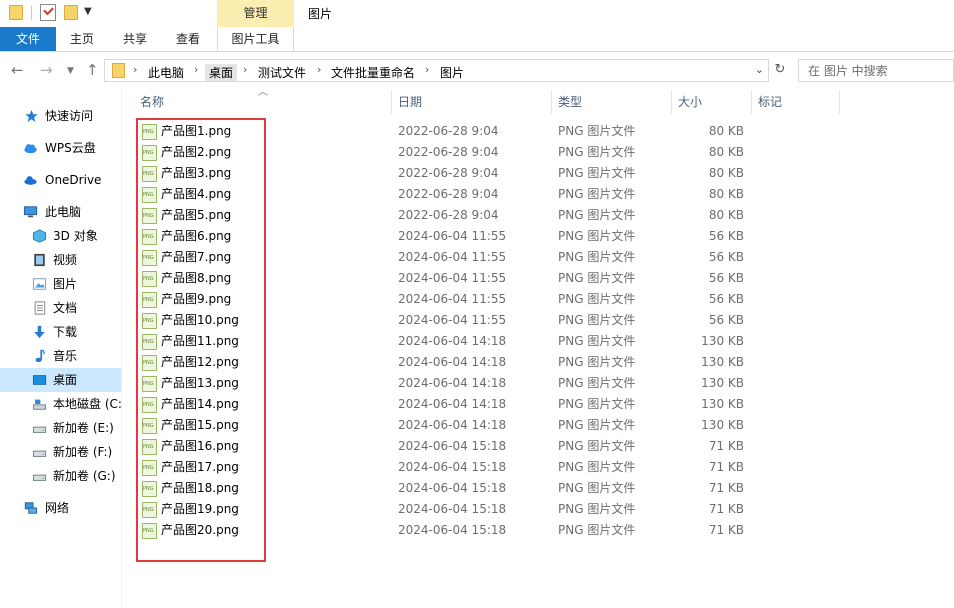 Image resolution: width=954 pixels, height=608 pixels. I want to click on sidebar-item-volume-e: 新加卷 (E:), so click(60, 428).